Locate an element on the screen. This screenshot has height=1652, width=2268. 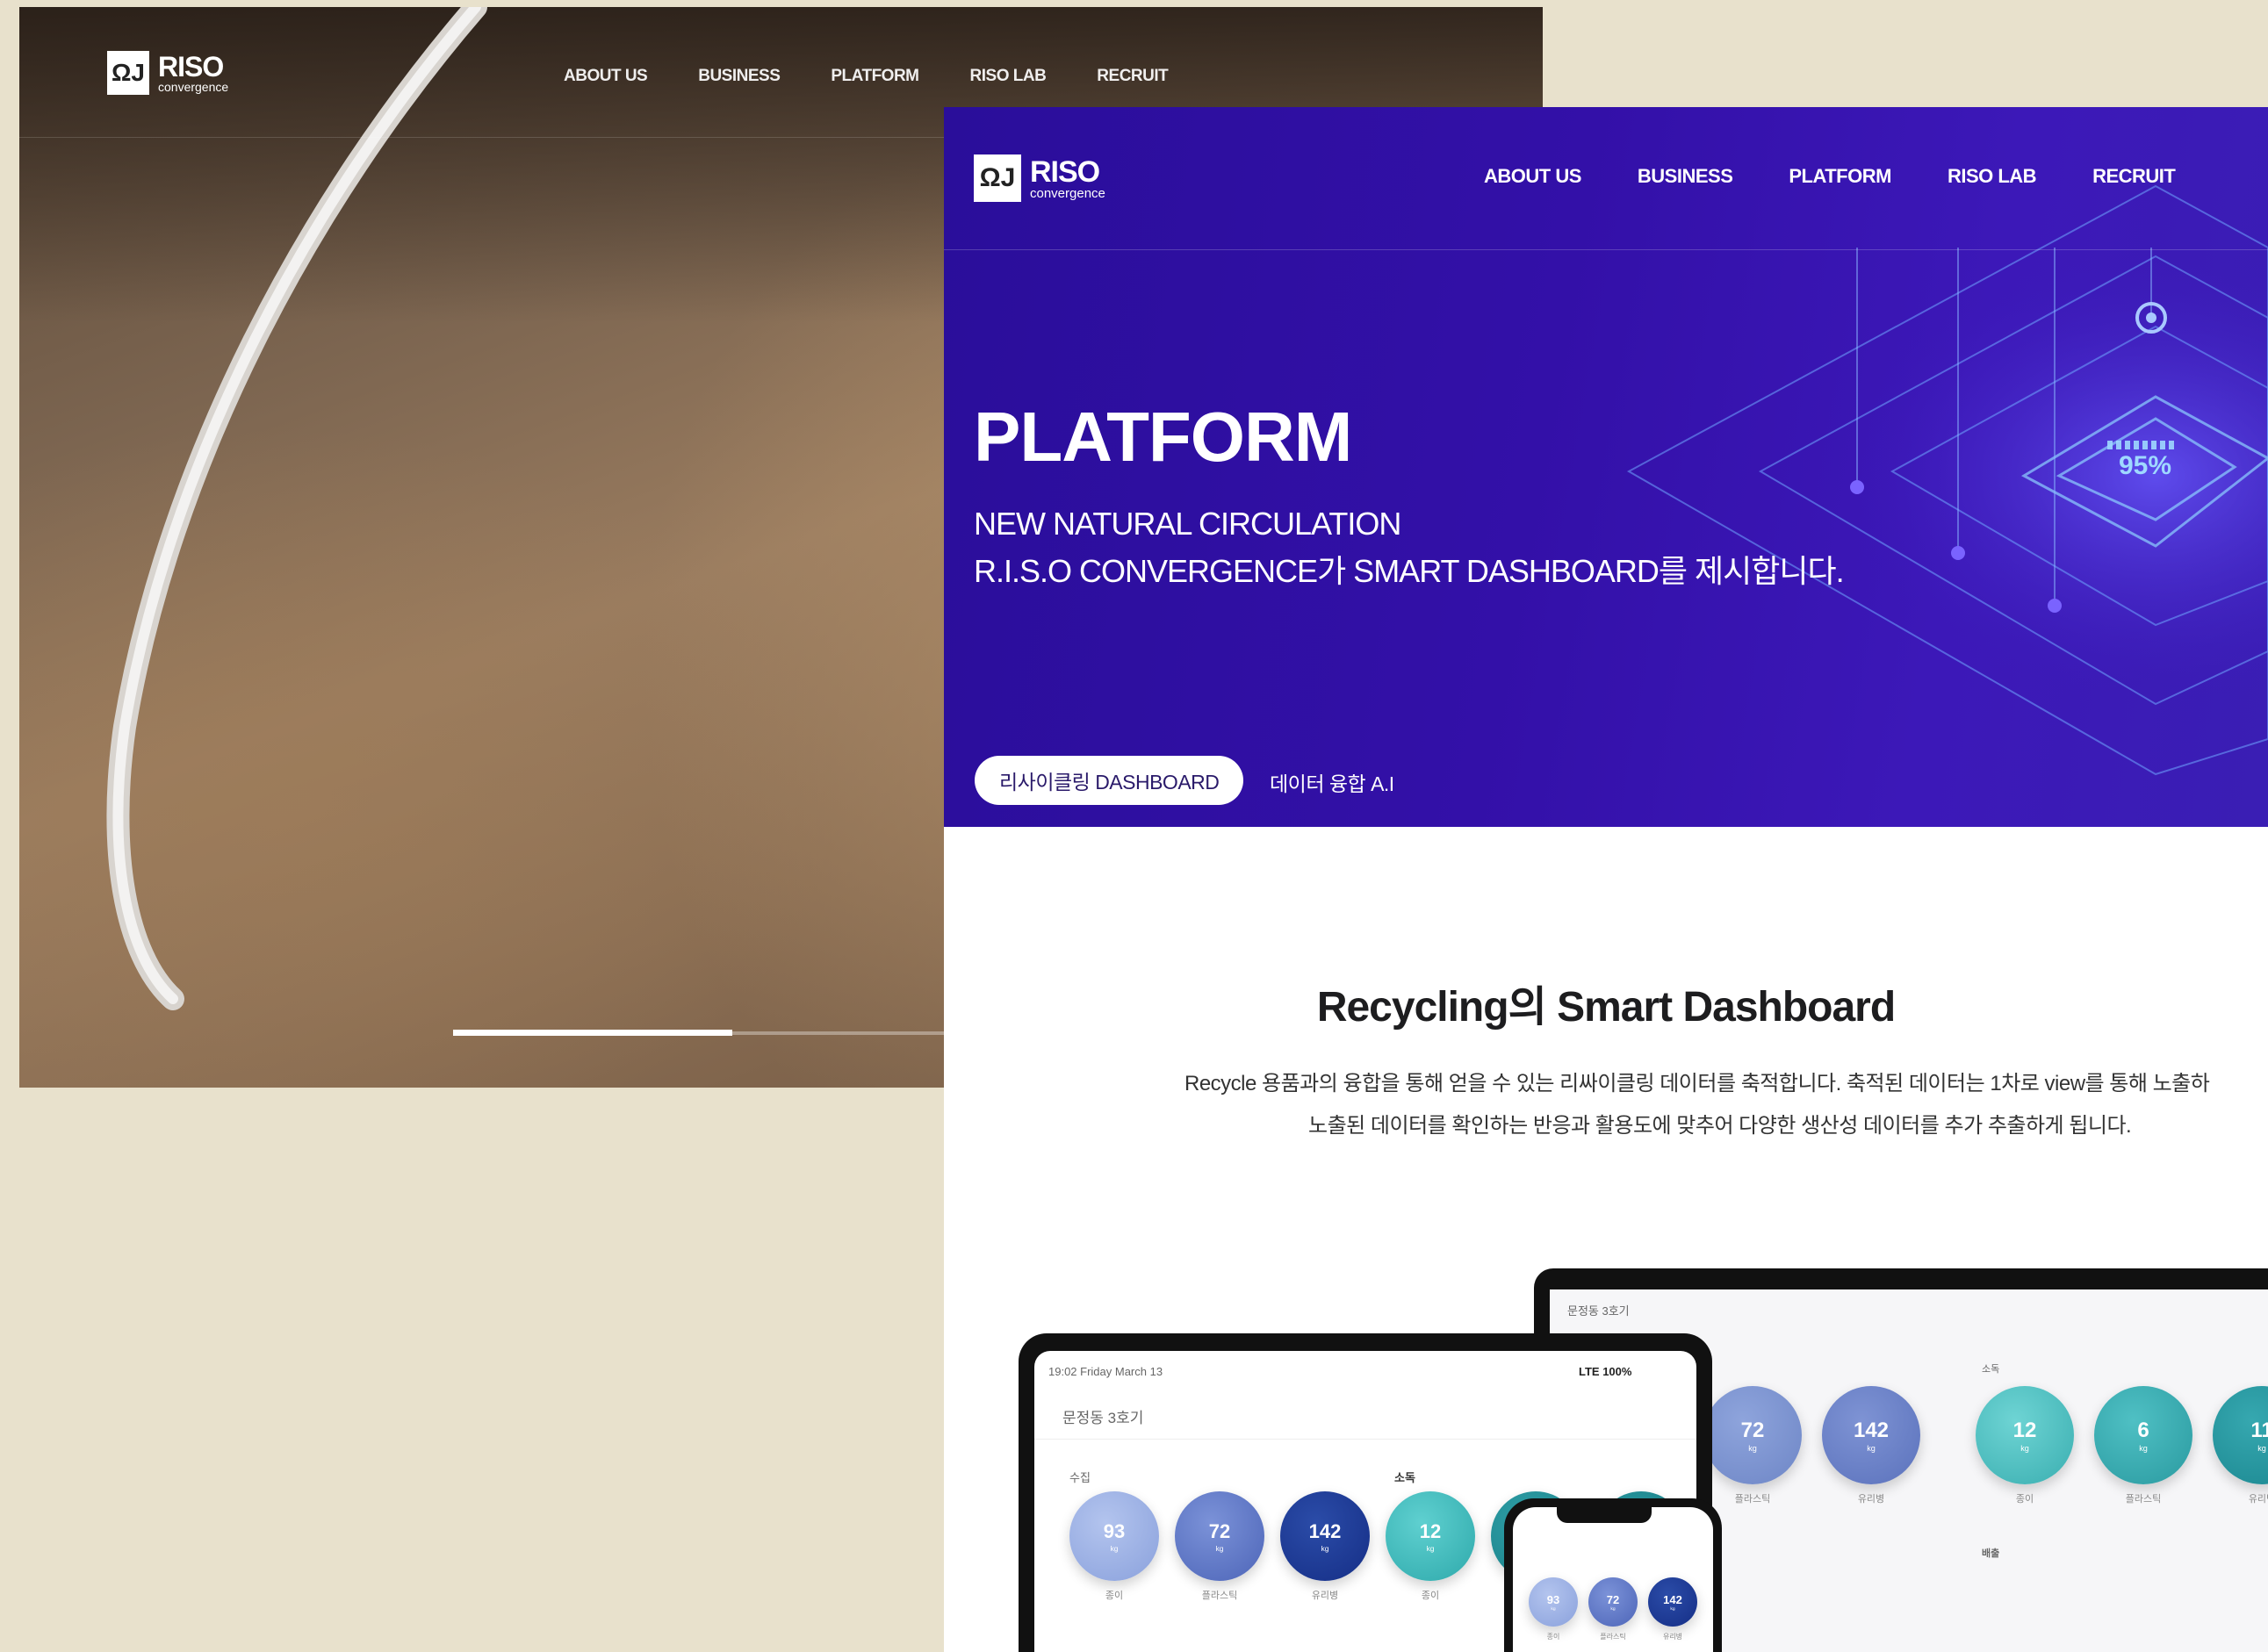
tablet-circle-4-label: 종이 is located at coordinates (1430, 1596).